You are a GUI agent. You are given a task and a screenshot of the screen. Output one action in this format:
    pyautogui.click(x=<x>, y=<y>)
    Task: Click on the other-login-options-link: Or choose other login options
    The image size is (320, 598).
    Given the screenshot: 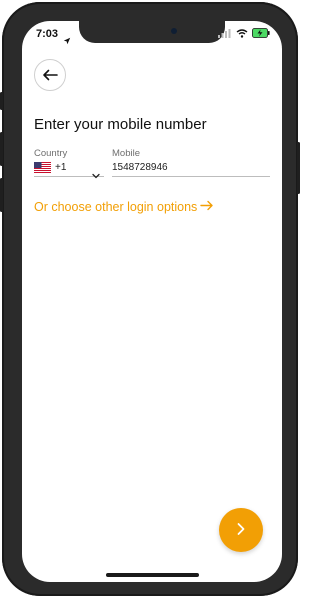 What is the action you would take?
    pyautogui.click(x=124, y=207)
    